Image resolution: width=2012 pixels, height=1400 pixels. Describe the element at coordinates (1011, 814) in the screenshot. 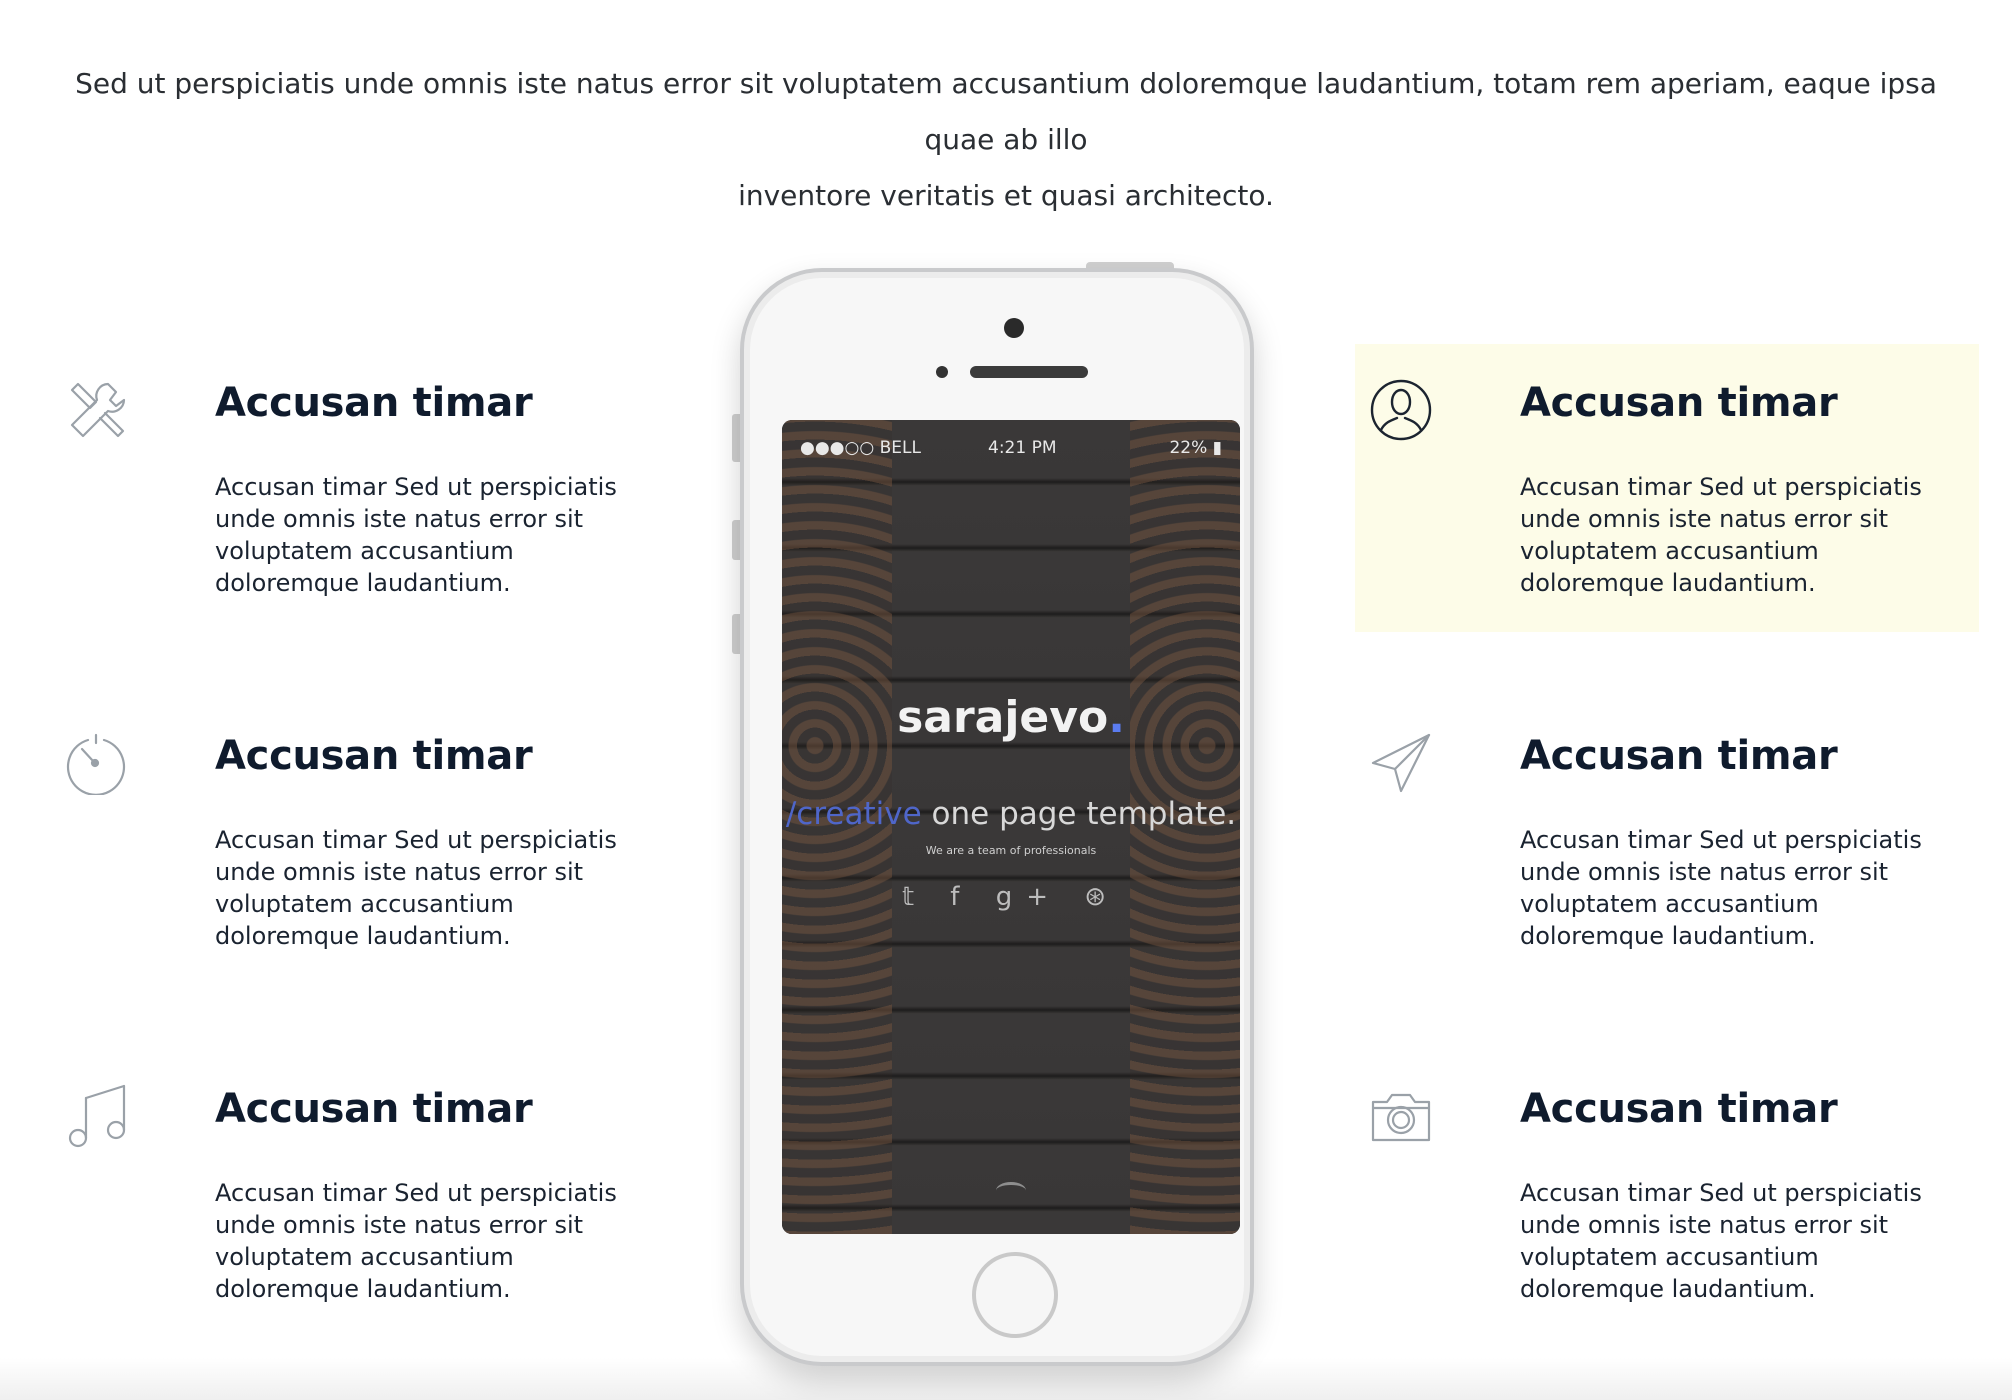

I see `tagline: /creative one page template.` at that location.